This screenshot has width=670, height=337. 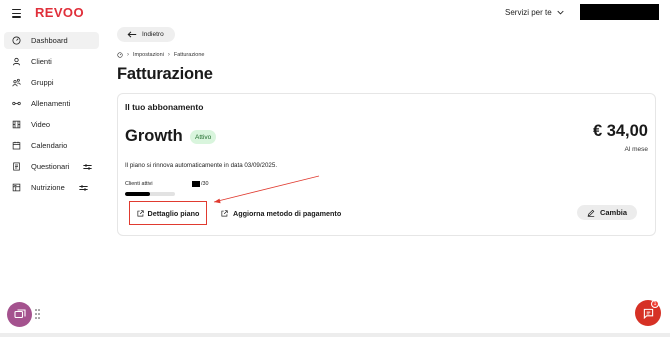 I want to click on sidebar-item-questionari: Questionari, so click(x=51, y=166).